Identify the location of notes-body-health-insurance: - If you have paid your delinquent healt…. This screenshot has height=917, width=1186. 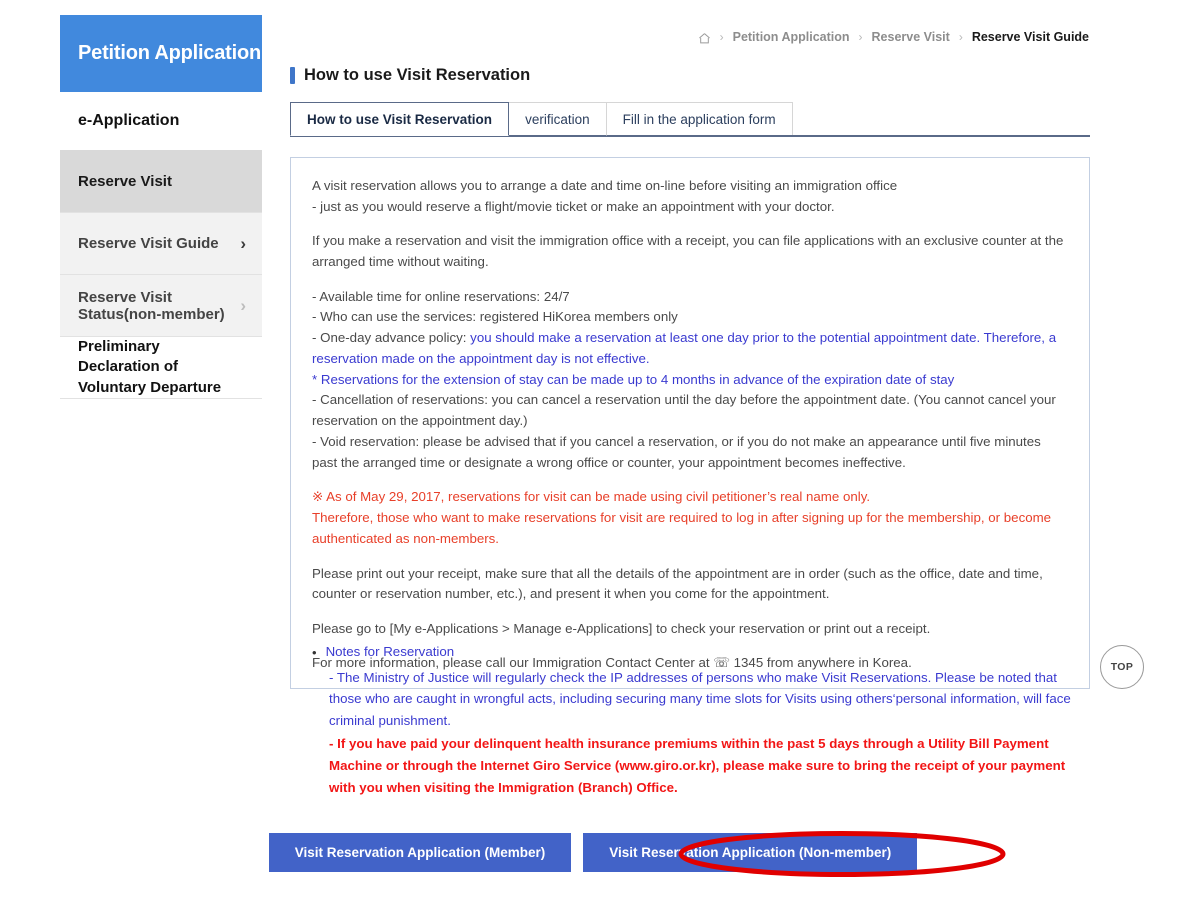
(697, 765).